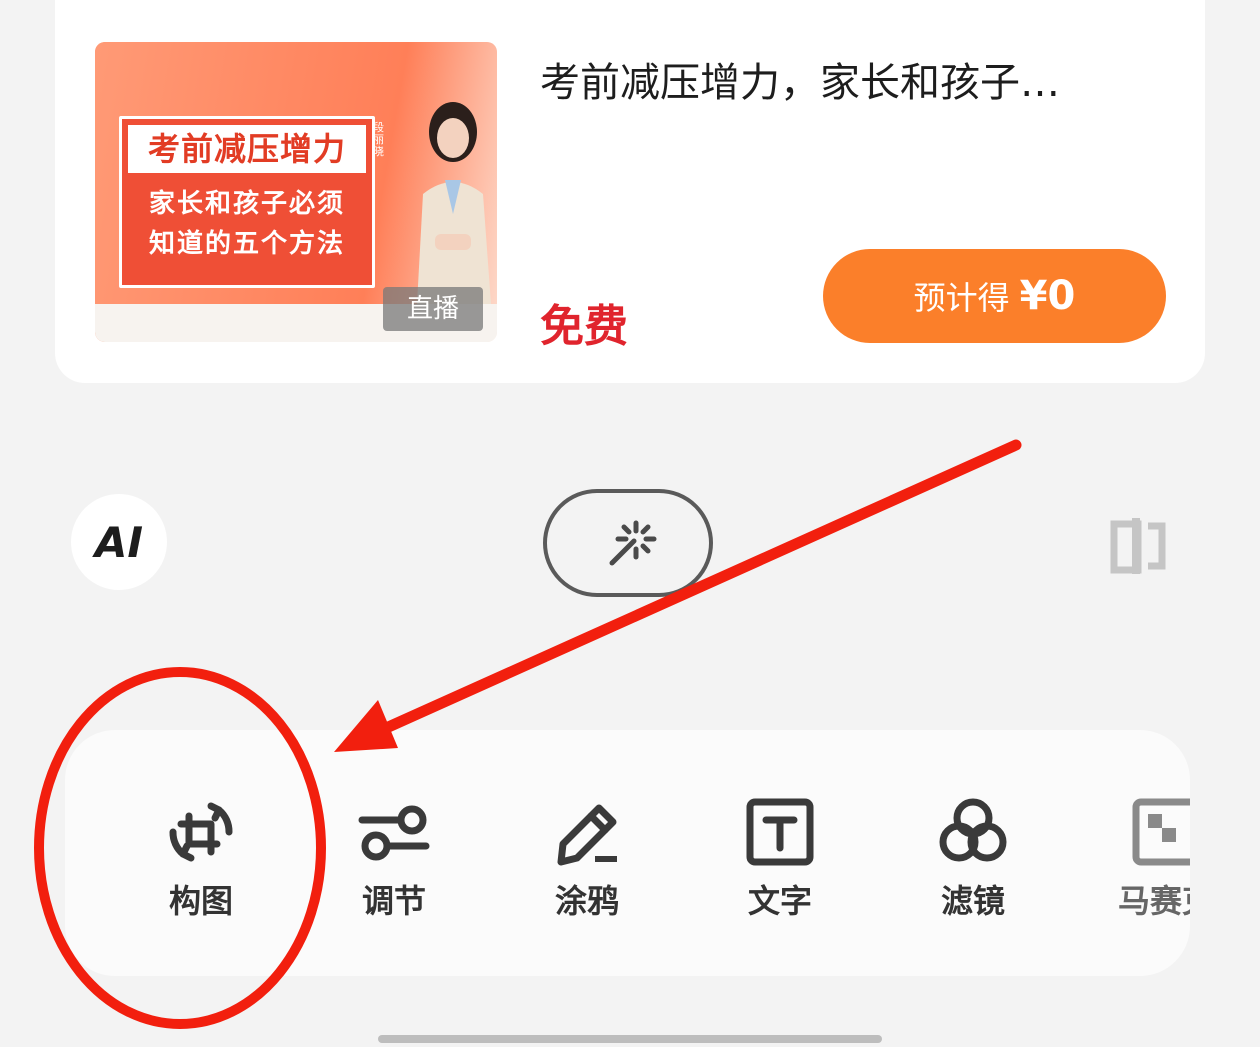 Image resolution: width=1260 pixels, height=1047 pixels. Describe the element at coordinates (695, 589) in the screenshot. I see `pointer-arrow` at that location.